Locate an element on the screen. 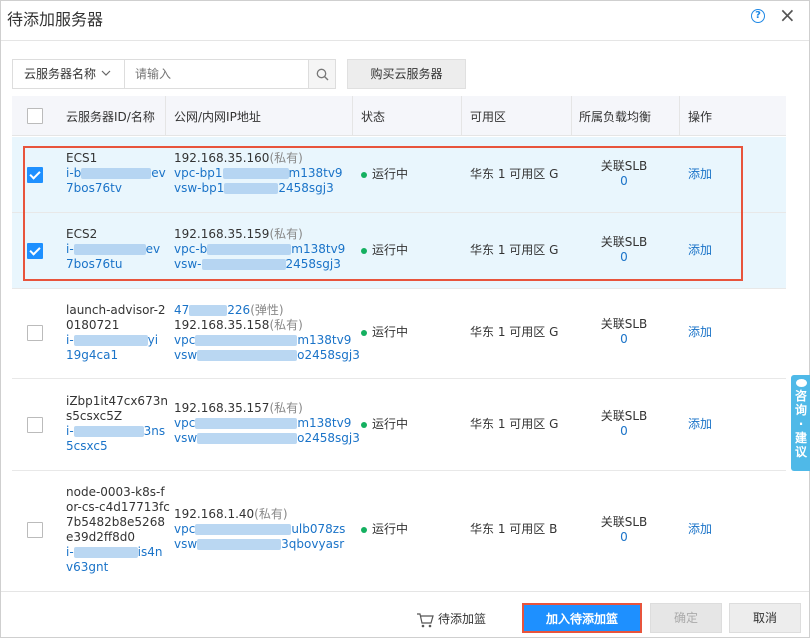  search-type-label: 云服务器名称 is located at coordinates (60, 74).